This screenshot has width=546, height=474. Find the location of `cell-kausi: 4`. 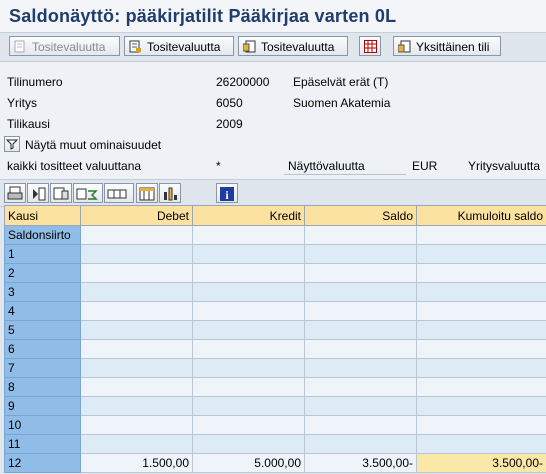

cell-kausi: 4 is located at coordinates (42, 311).